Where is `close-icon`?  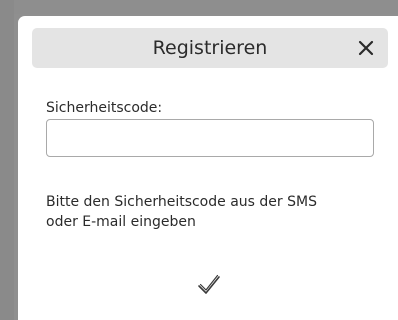
close-icon is located at coordinates (366, 48).